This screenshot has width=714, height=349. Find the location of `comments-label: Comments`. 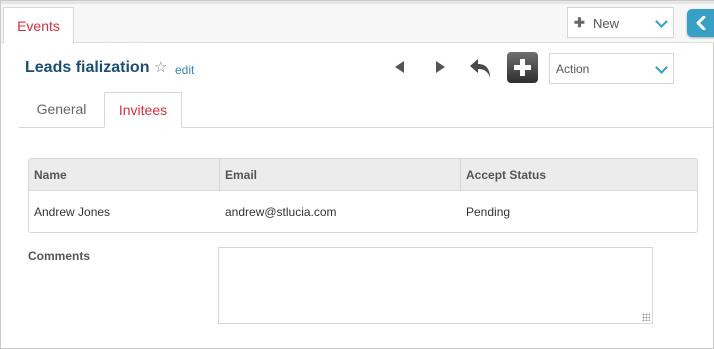

comments-label: Comments is located at coordinates (59, 256).